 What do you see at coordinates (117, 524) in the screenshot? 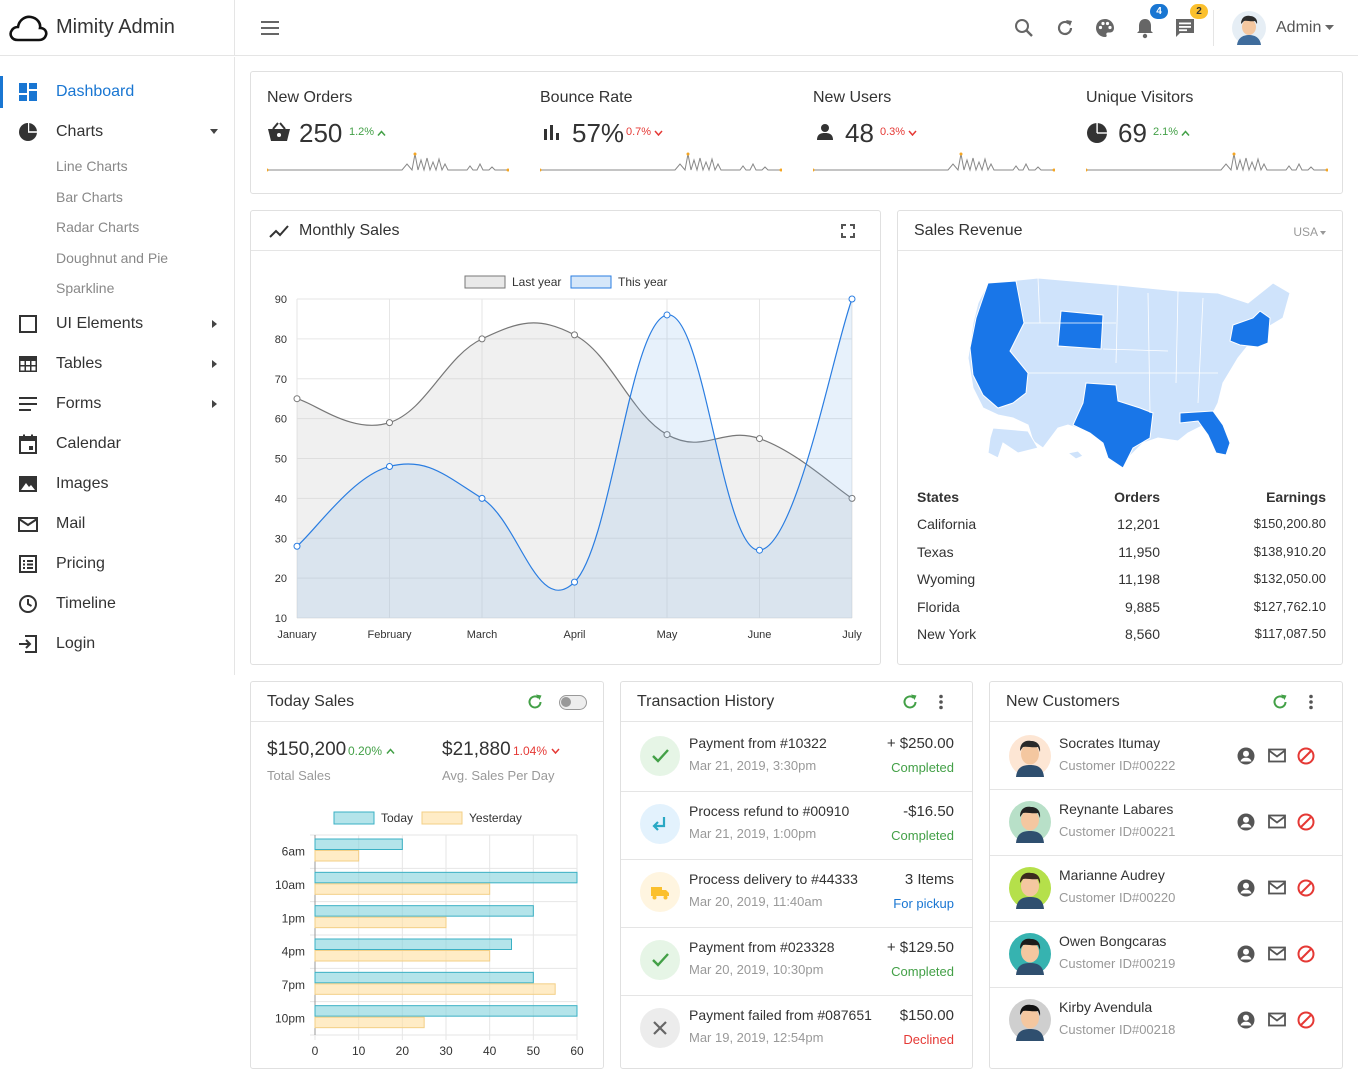
I see `sidebar-item-mail: Mail` at bounding box center [117, 524].